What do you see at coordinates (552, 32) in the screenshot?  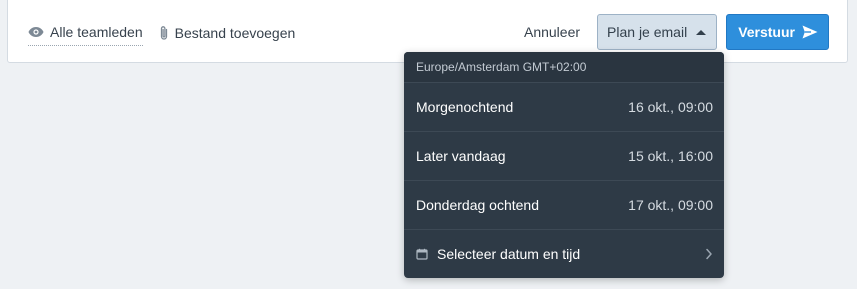 I see `cancel-button: Annuleer` at bounding box center [552, 32].